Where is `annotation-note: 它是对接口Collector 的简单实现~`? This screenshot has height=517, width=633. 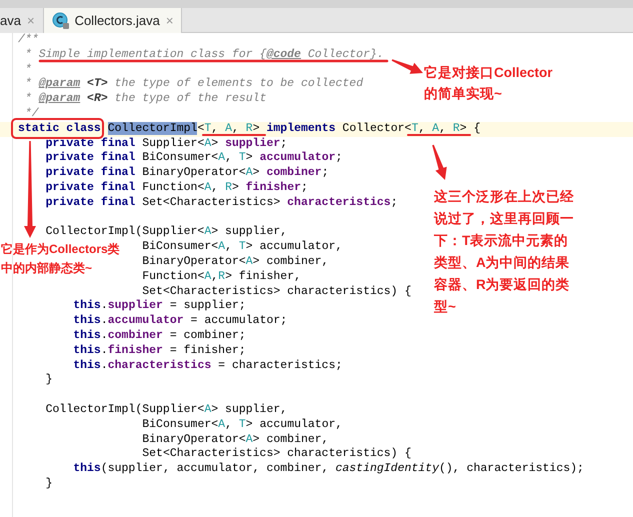 annotation-note: 它是对接口Collector 的简单实现~ is located at coordinates (488, 83).